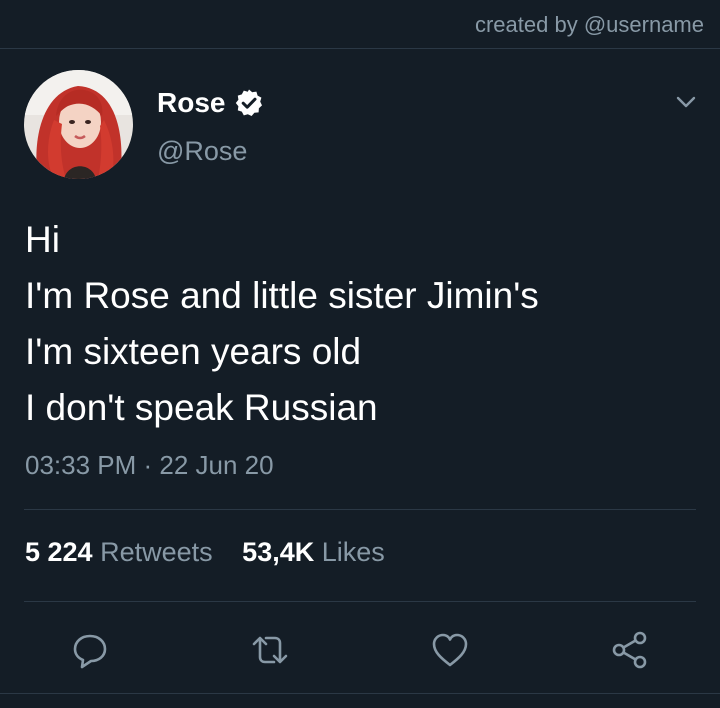 The height and width of the screenshot is (708, 720). What do you see at coordinates (201, 407) in the screenshot?
I see `tweet-line: I don't speak Russian` at bounding box center [201, 407].